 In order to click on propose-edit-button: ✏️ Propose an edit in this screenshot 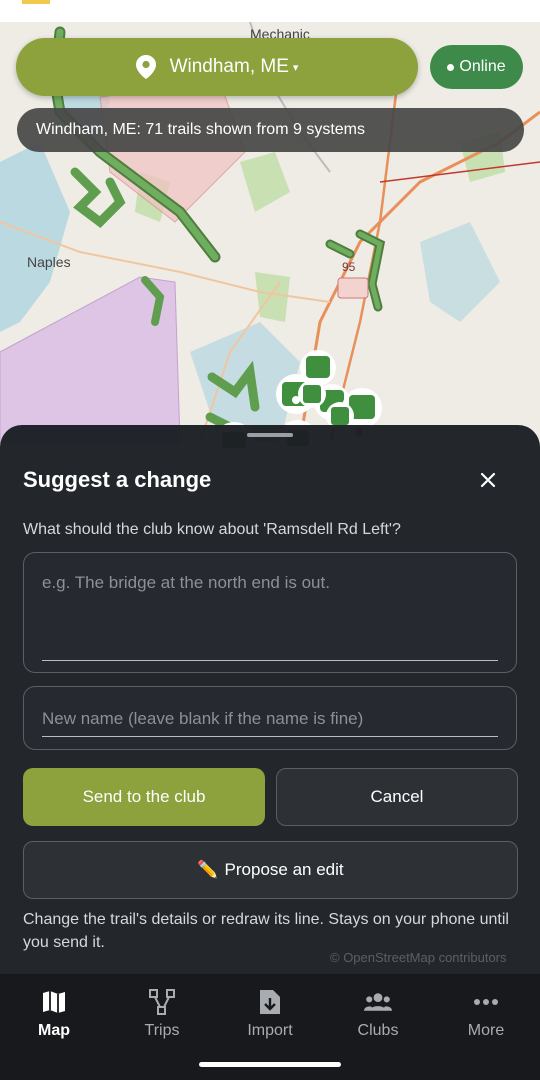, I will do `click(270, 870)`.